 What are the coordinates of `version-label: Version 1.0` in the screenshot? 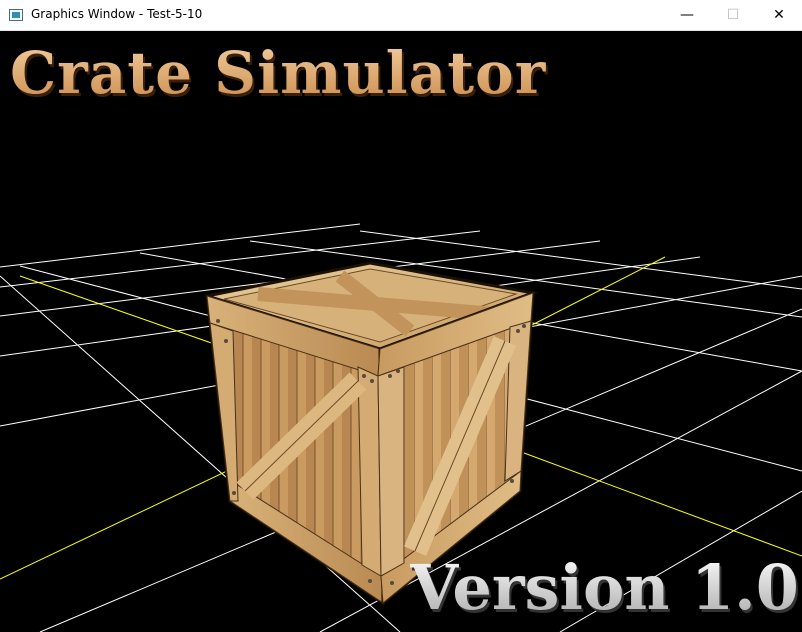 It's located at (604, 587).